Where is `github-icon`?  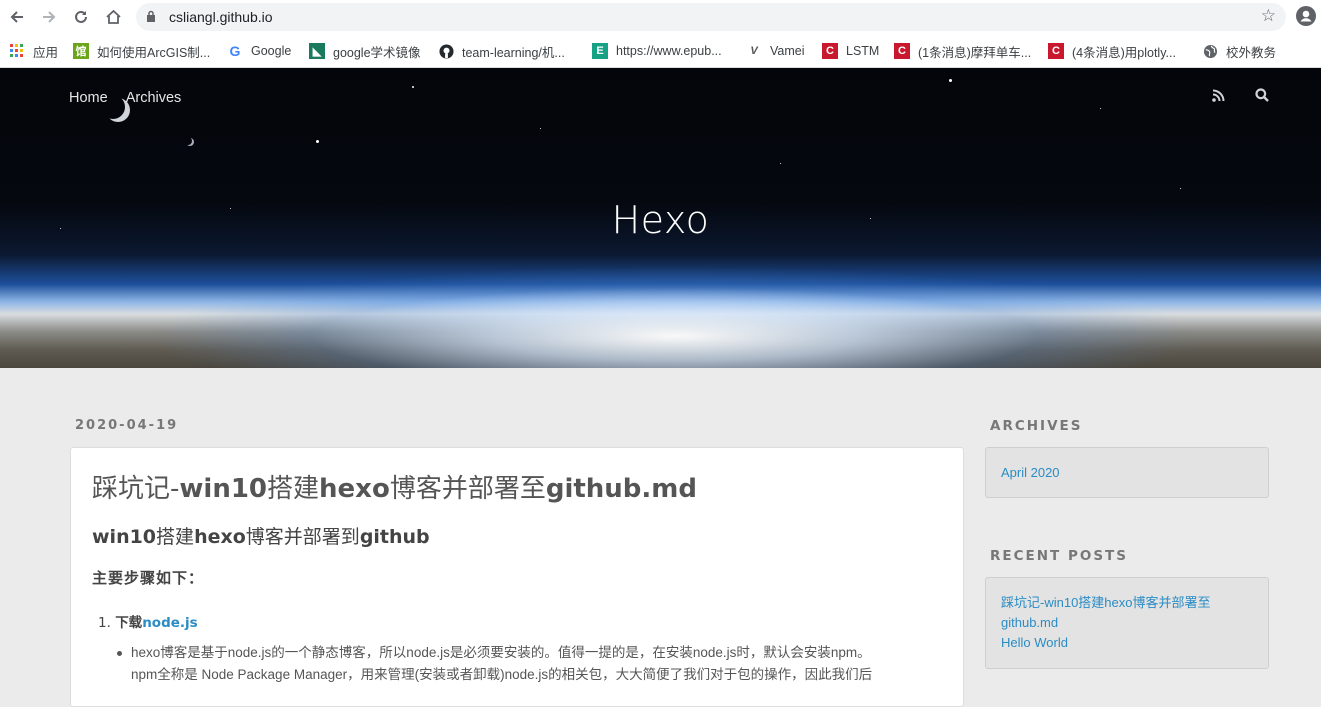
github-icon is located at coordinates (446, 51).